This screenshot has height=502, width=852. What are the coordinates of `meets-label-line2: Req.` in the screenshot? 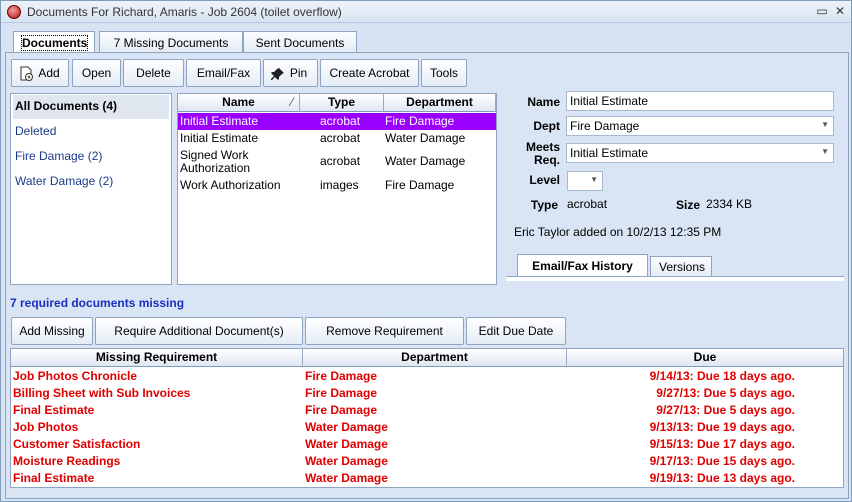 It's located at (546, 160).